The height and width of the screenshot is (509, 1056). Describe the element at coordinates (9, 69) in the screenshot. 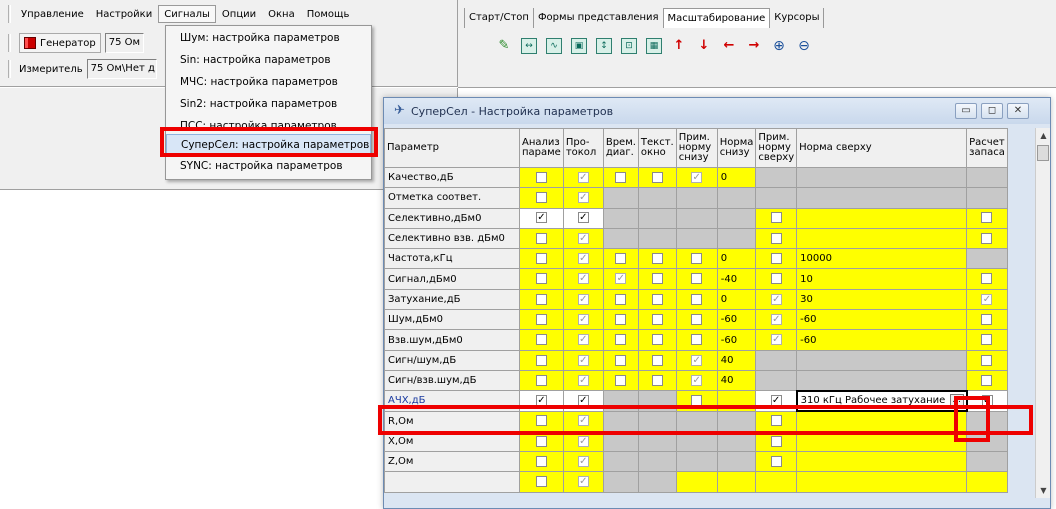

I see `toolbar-grip` at that location.